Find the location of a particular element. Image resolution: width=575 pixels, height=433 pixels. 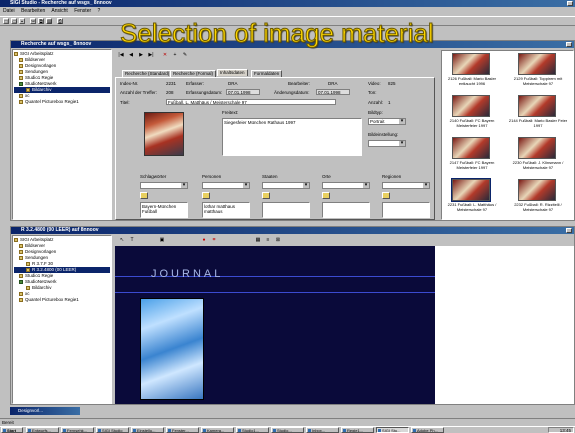

title-field: Fußball, L. Matthäus / Meisterschale 97 is located at coordinates (251, 102).